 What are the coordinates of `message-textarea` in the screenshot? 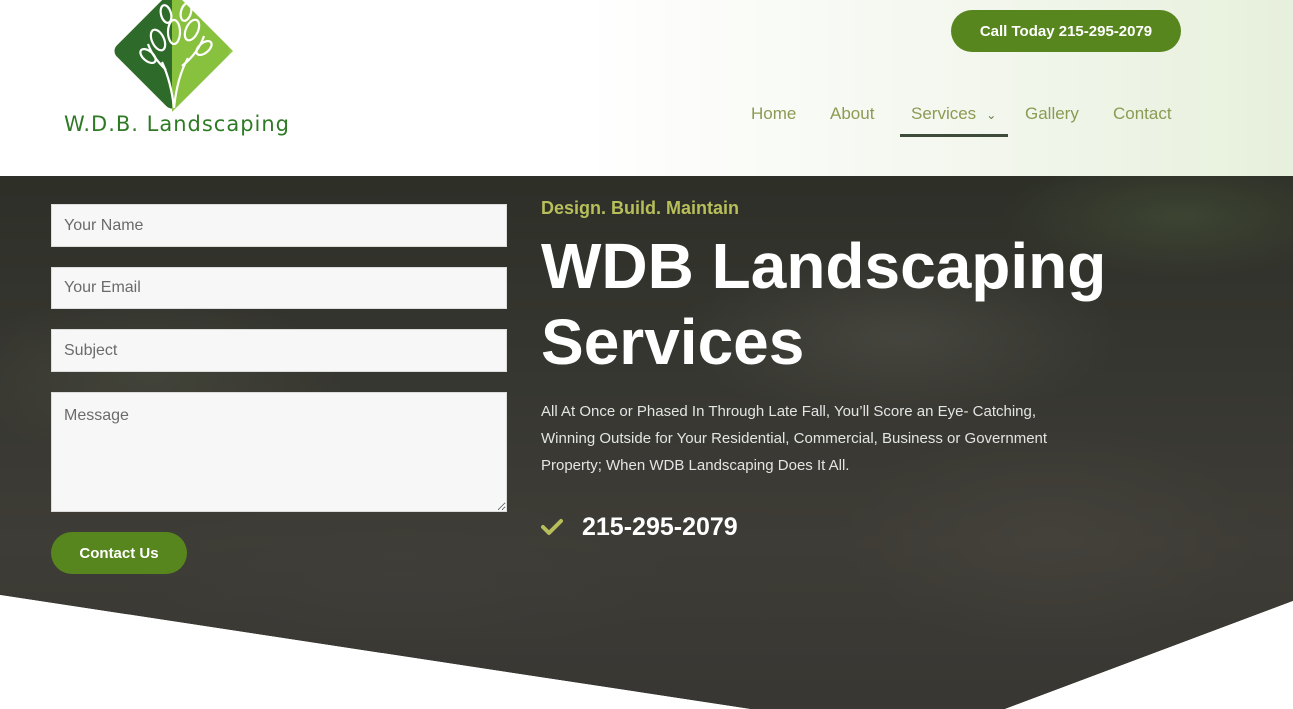 It's located at (279, 452).